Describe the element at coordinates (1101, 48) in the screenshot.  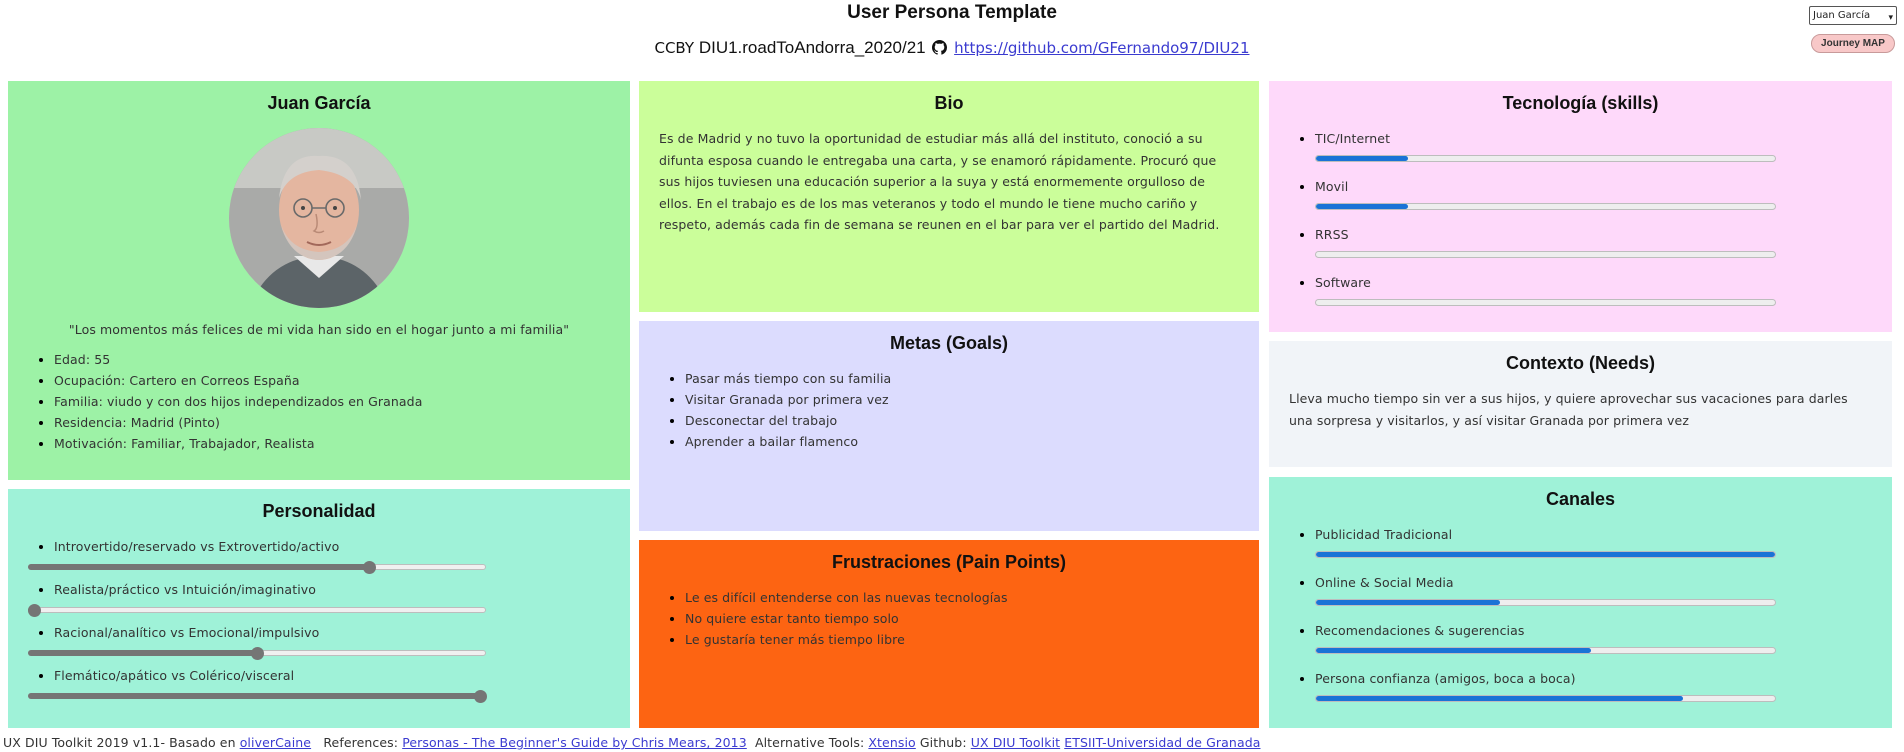
I see `repo-link: https://github.com/GFernando97/DIU21` at that location.